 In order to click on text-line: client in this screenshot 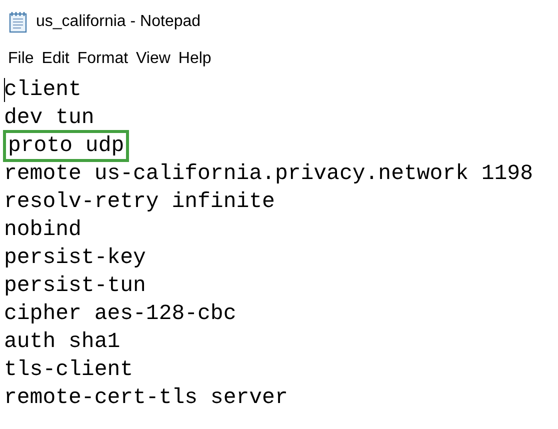, I will do `click(43, 90)`.